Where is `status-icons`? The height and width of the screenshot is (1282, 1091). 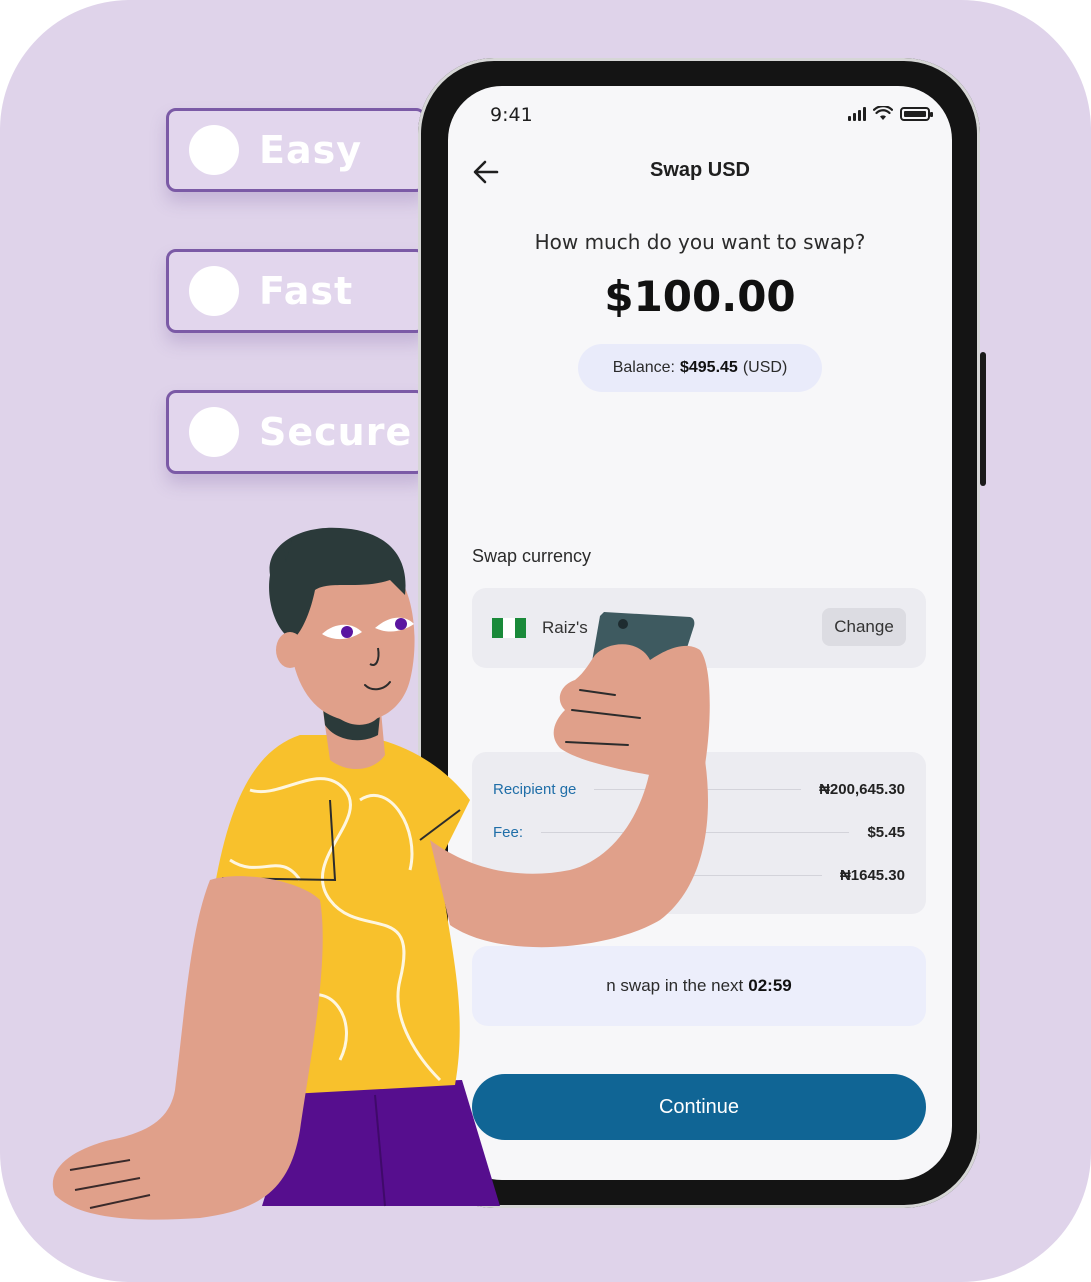 status-icons is located at coordinates (890, 113).